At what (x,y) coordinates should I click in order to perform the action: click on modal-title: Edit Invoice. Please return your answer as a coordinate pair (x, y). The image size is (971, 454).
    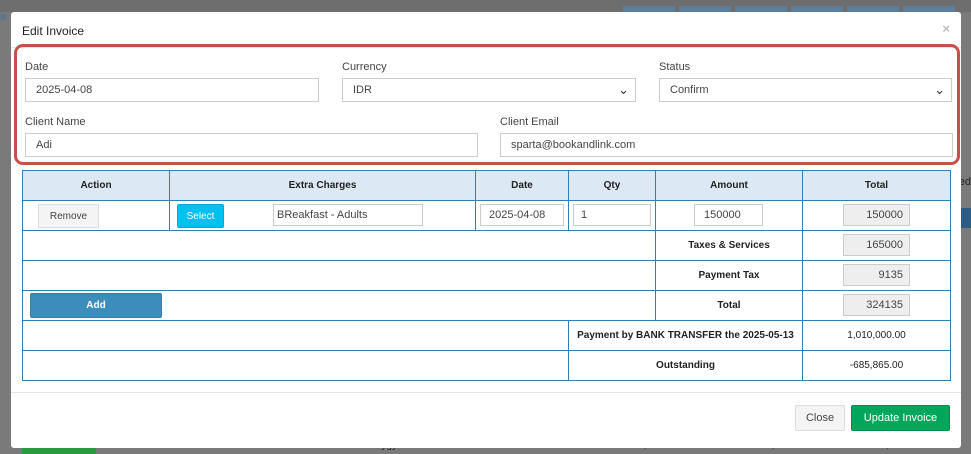
    Looking at the image, I should click on (53, 31).